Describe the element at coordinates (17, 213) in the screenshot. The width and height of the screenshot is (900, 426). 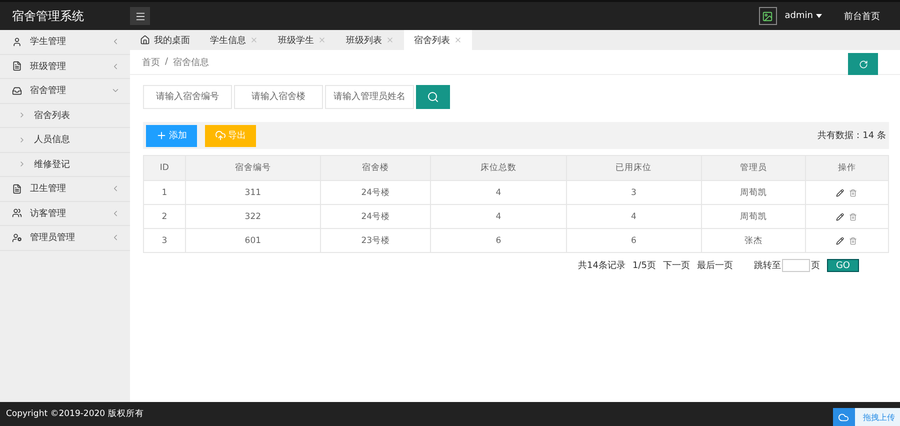
I see `users-icon` at that location.